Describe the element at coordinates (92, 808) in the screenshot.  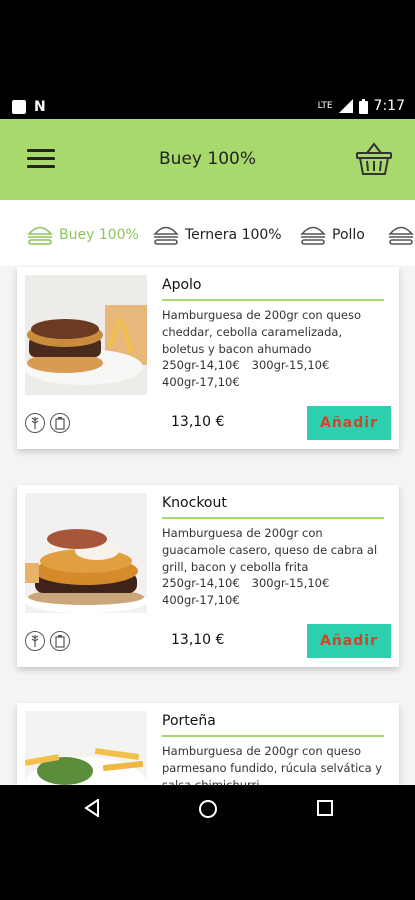
I see `back-icon` at that location.